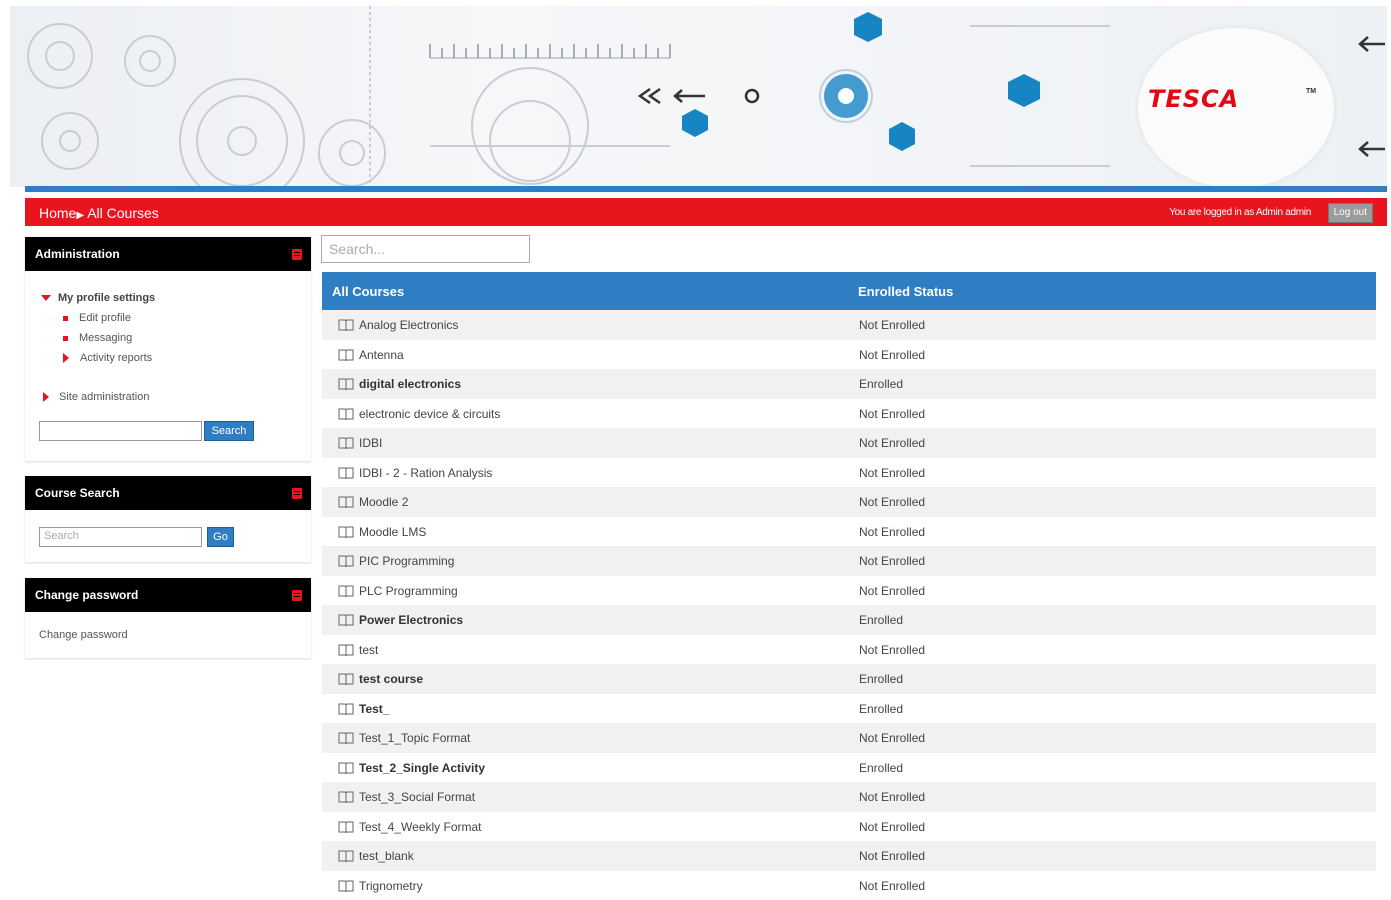  Describe the element at coordinates (849, 325) in the screenshot. I see `table-row: Analog ElectronicsNot Enrolled` at that location.